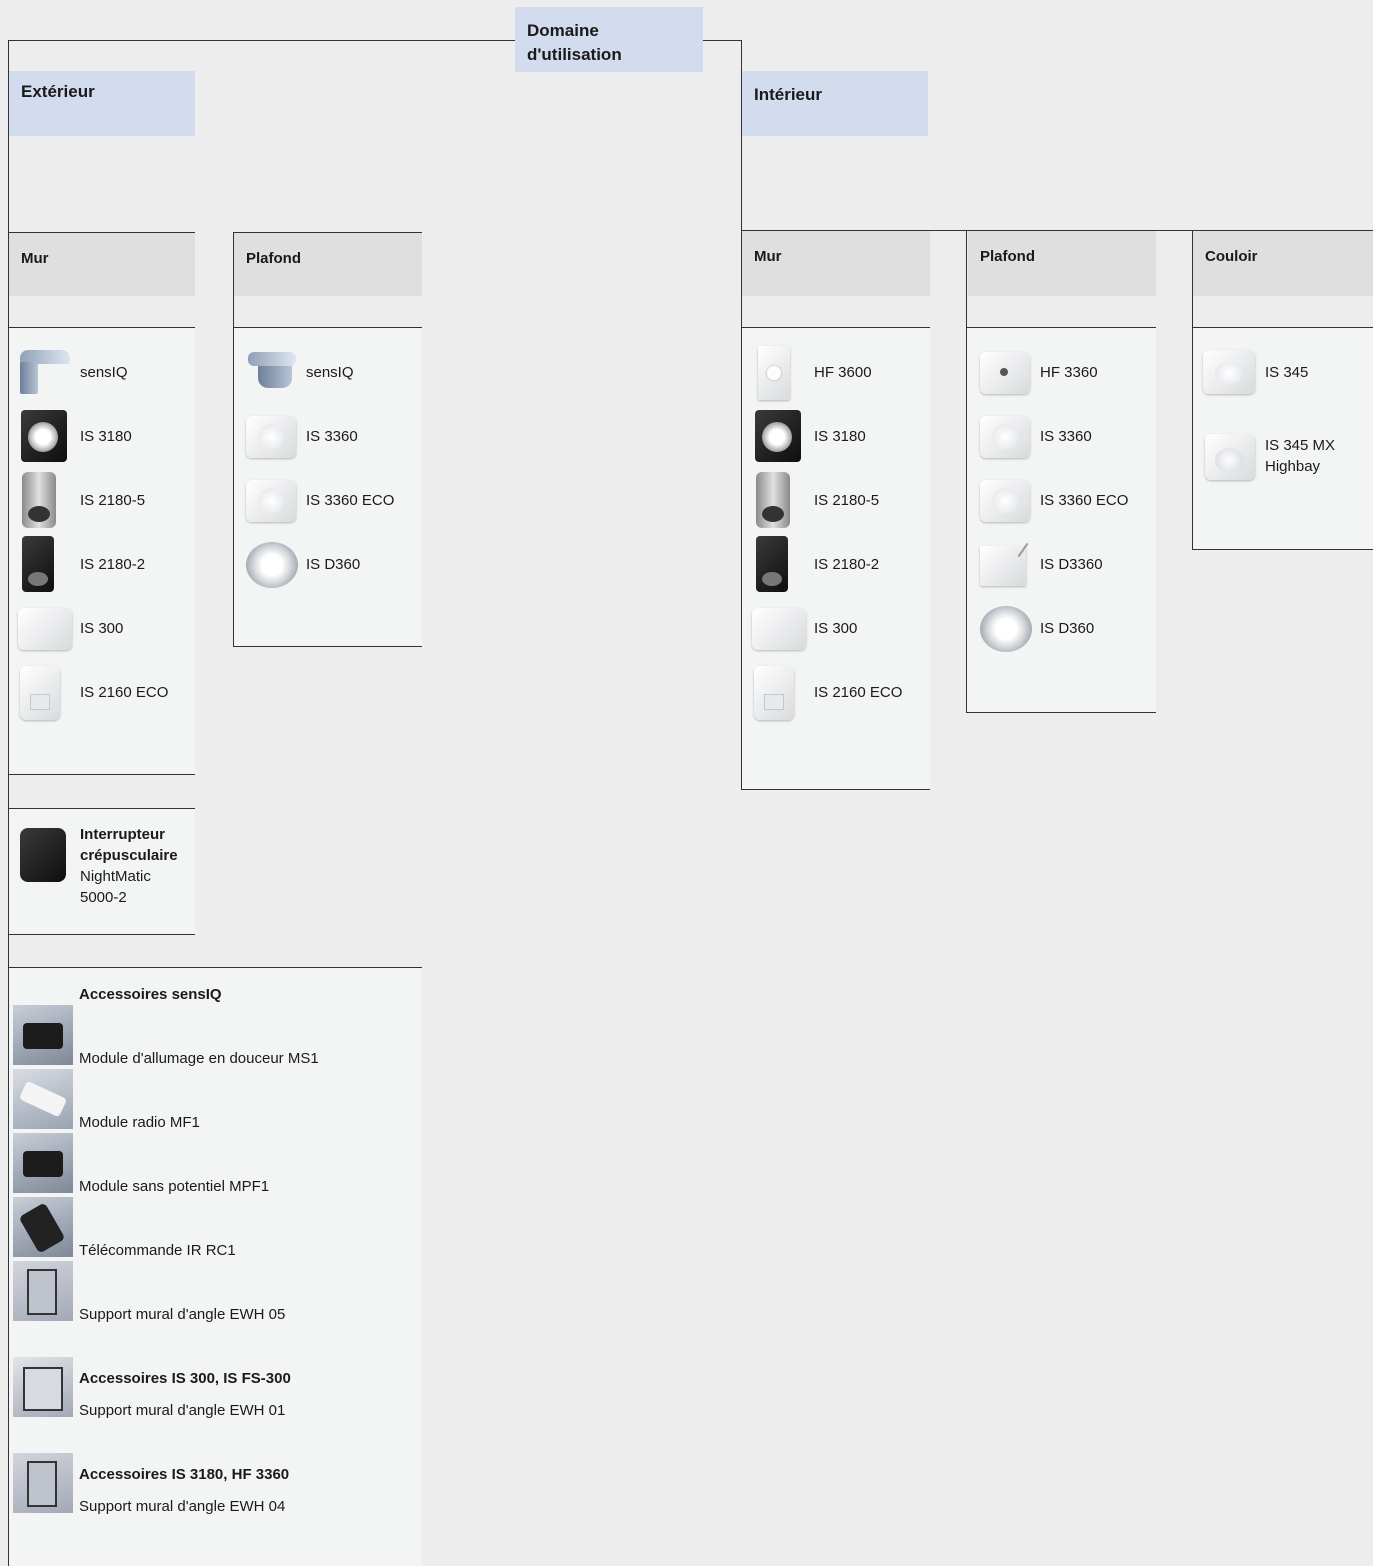 The height and width of the screenshot is (1566, 1373). What do you see at coordinates (46, 436) in the screenshot?
I see `black-motion-sensor-icon` at bounding box center [46, 436].